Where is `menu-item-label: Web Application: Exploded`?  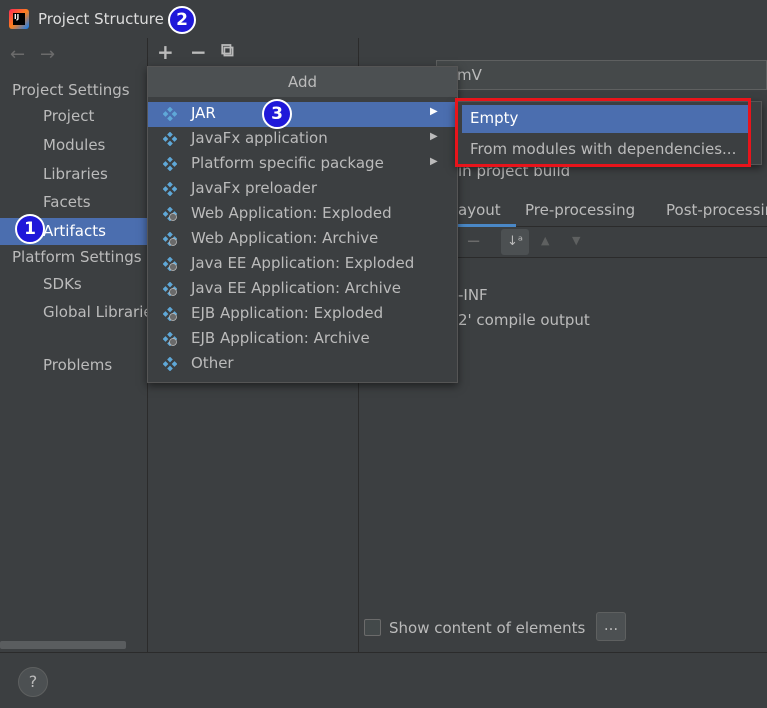
menu-item-label: Web Application: Exploded is located at coordinates (291, 213).